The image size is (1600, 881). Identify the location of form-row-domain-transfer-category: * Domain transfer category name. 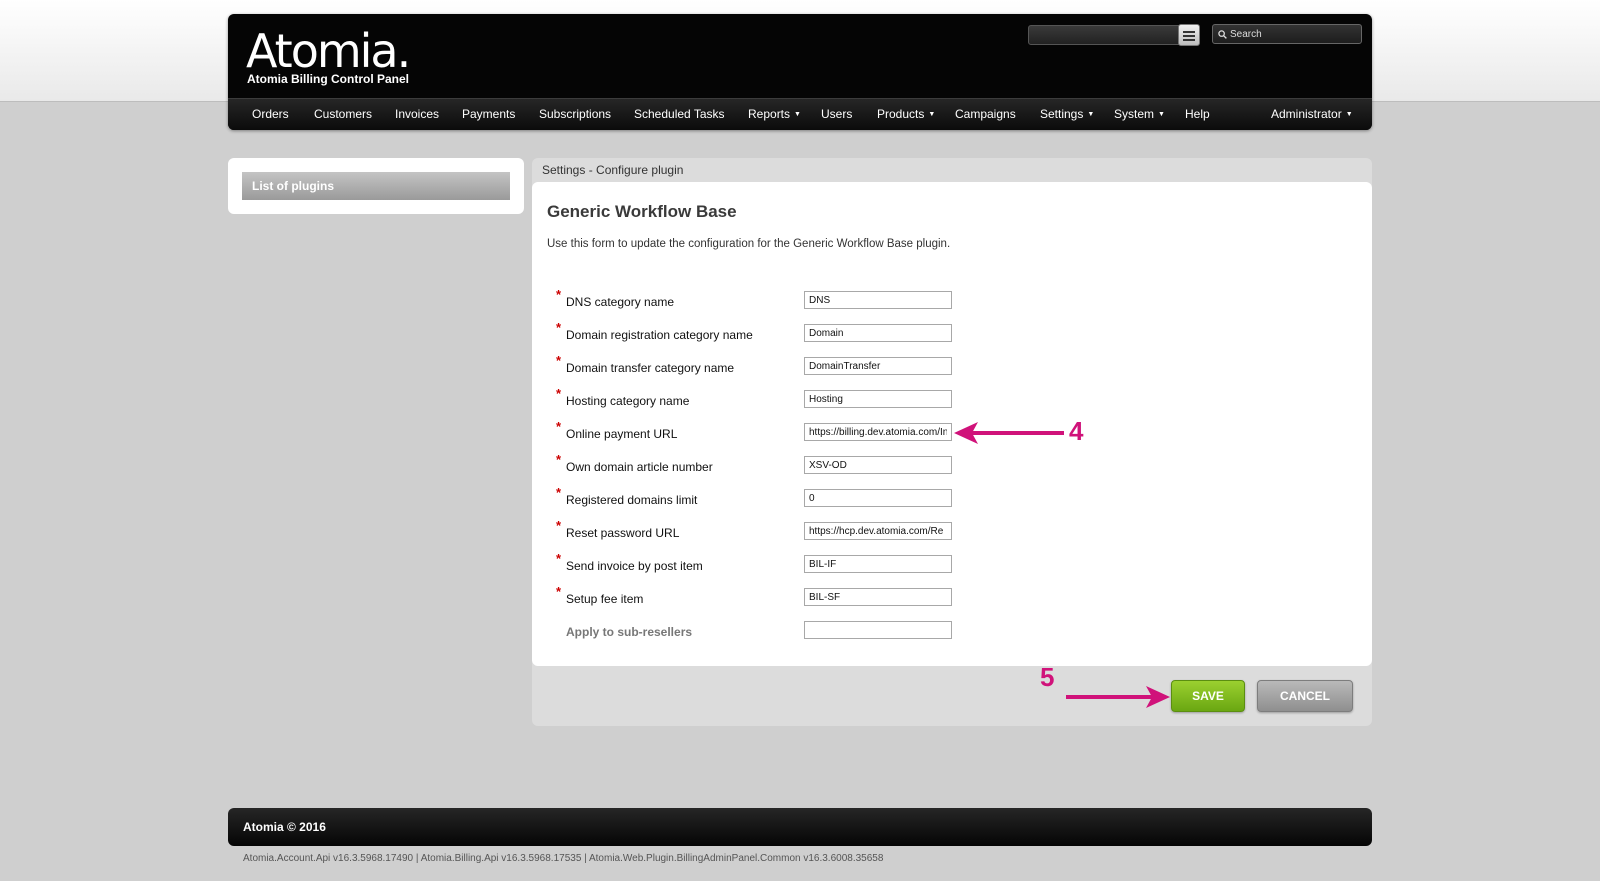
(952, 368).